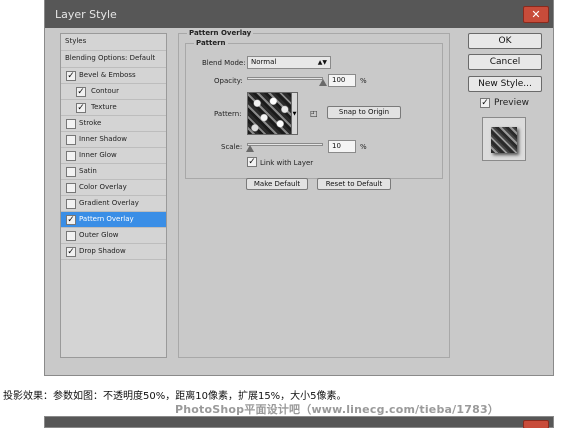 Image resolution: width=582 pixels, height=428 pixels. What do you see at coordinates (86, 14) in the screenshot?
I see `dialog-title: Layer Style` at bounding box center [86, 14].